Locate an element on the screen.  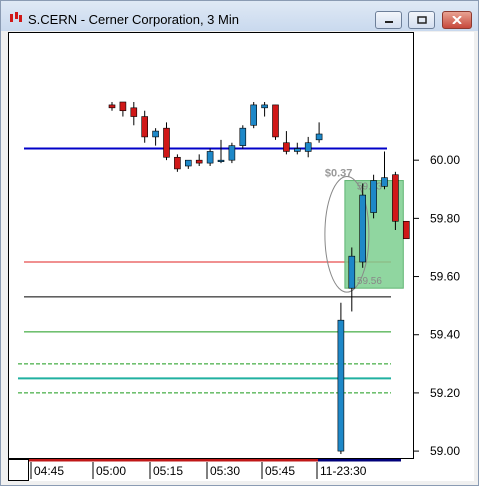
maximize-icon is located at coordinates (421, 20).